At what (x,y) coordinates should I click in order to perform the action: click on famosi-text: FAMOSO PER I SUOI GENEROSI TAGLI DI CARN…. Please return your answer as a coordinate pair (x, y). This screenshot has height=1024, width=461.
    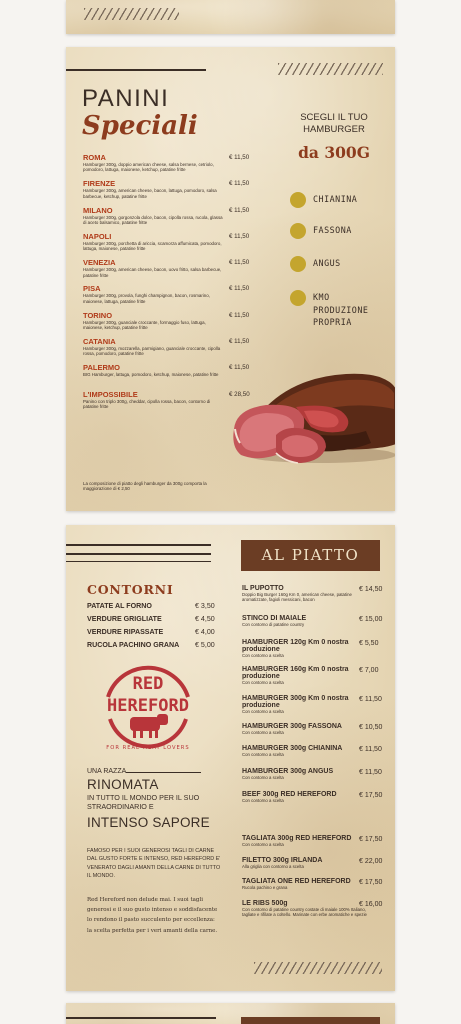
    Looking at the image, I should click on (154, 863).